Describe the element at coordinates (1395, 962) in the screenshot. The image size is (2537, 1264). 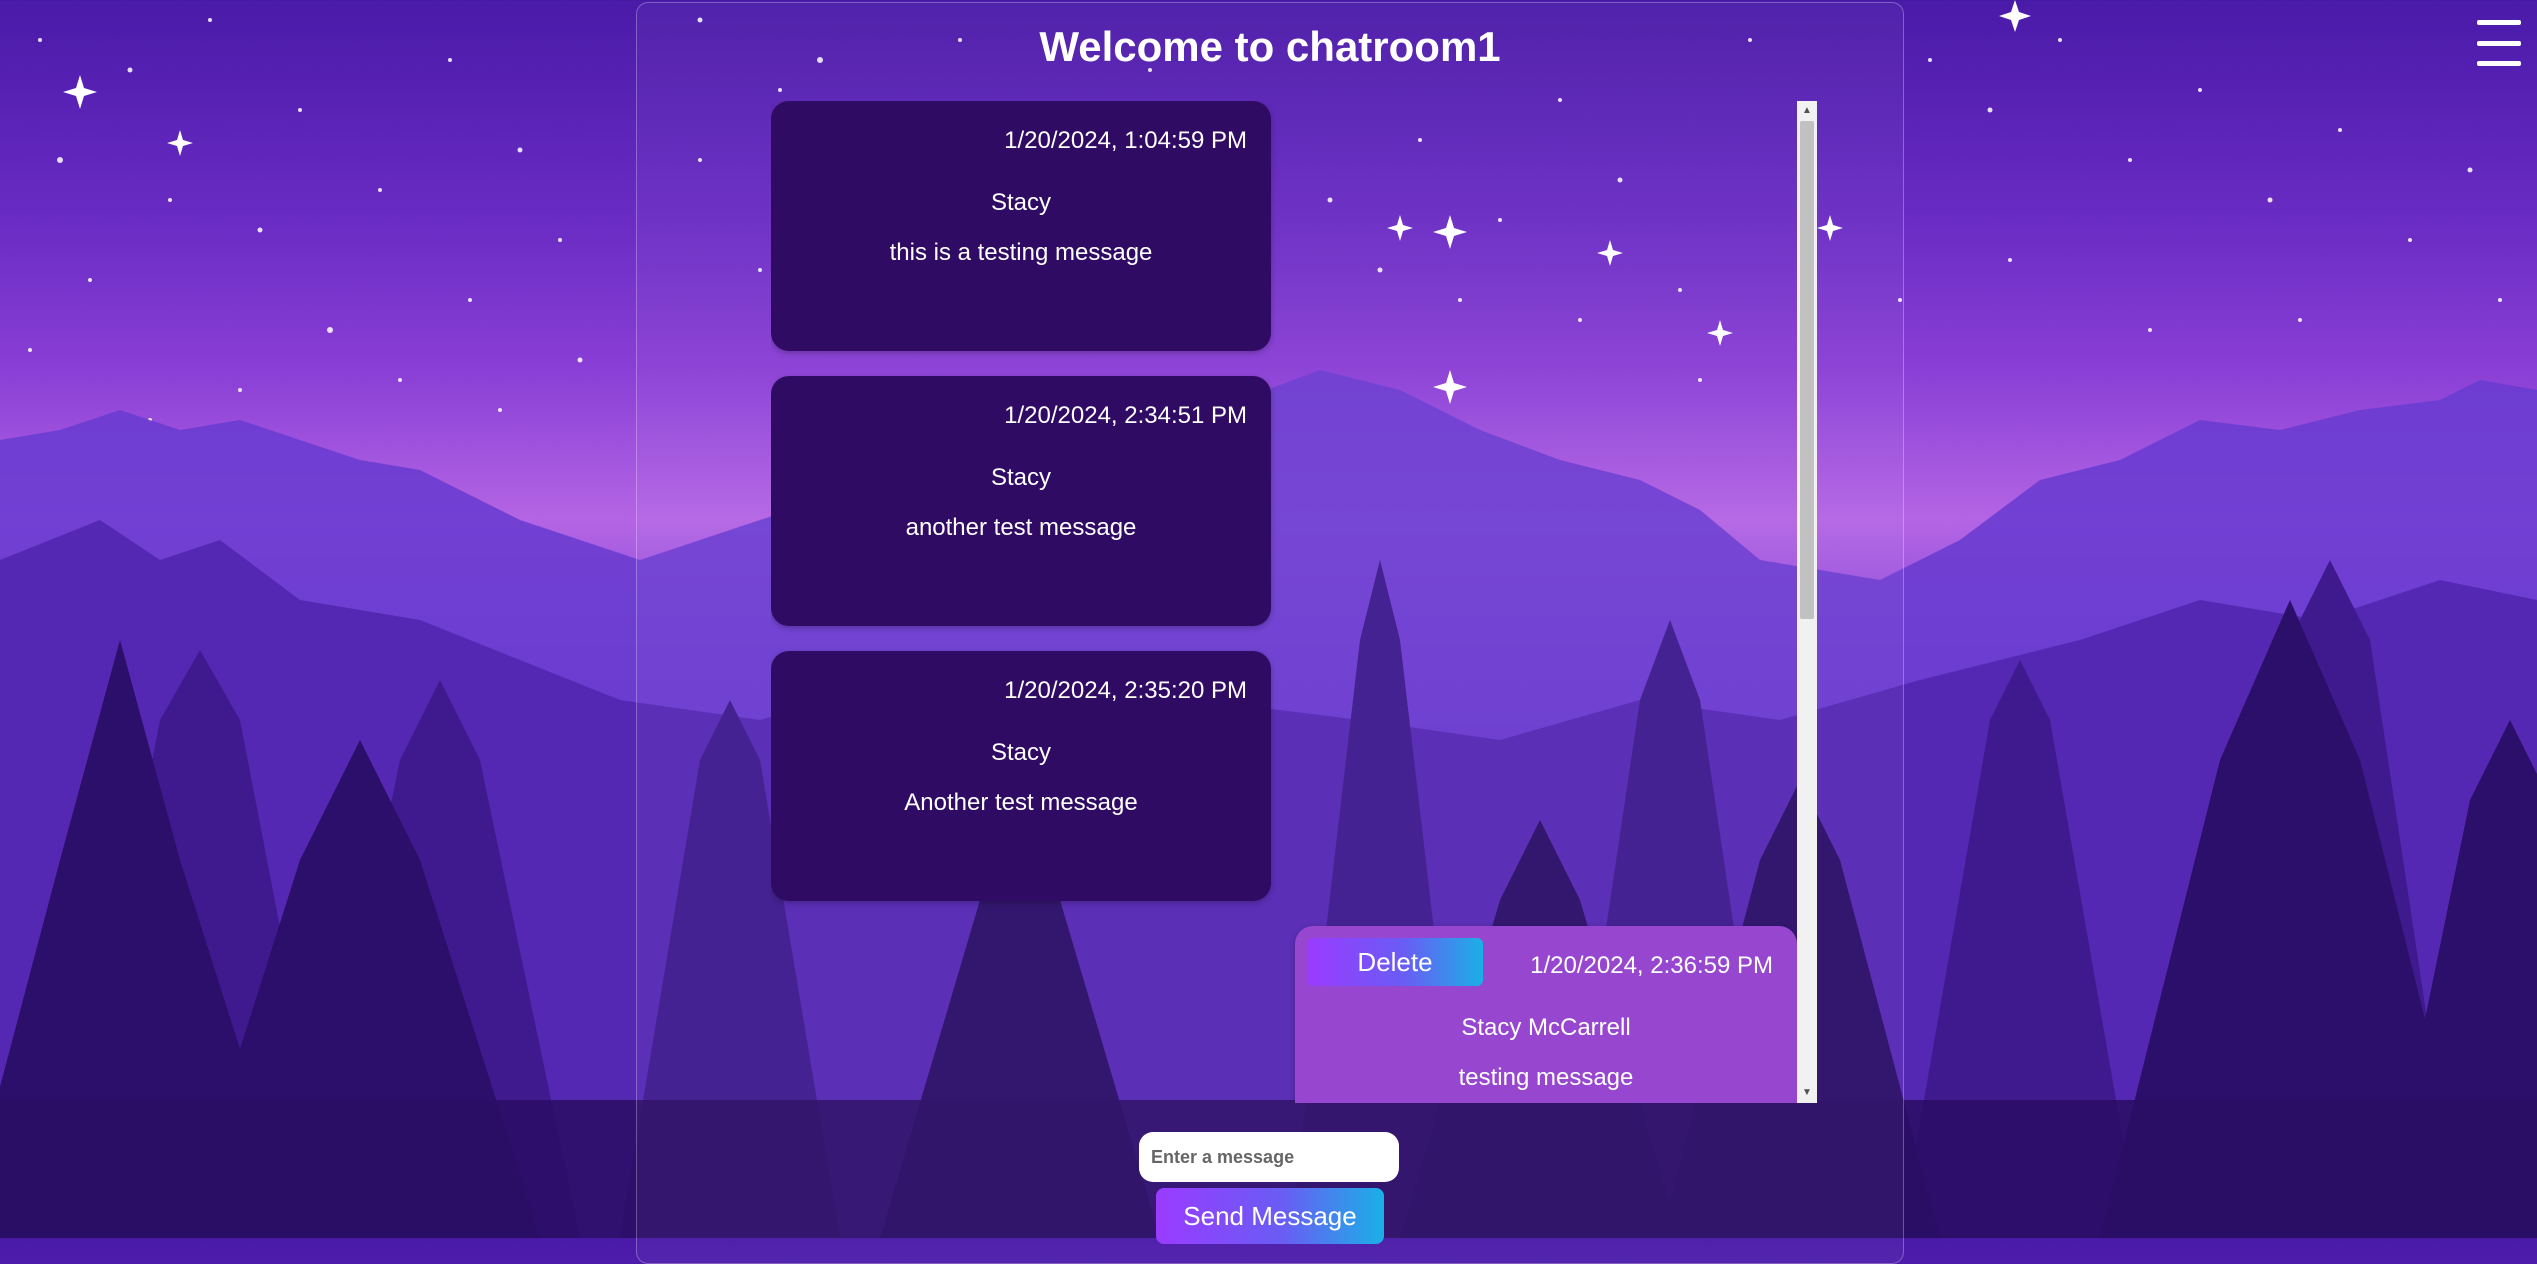
I see `delete-message-button: Delete` at that location.